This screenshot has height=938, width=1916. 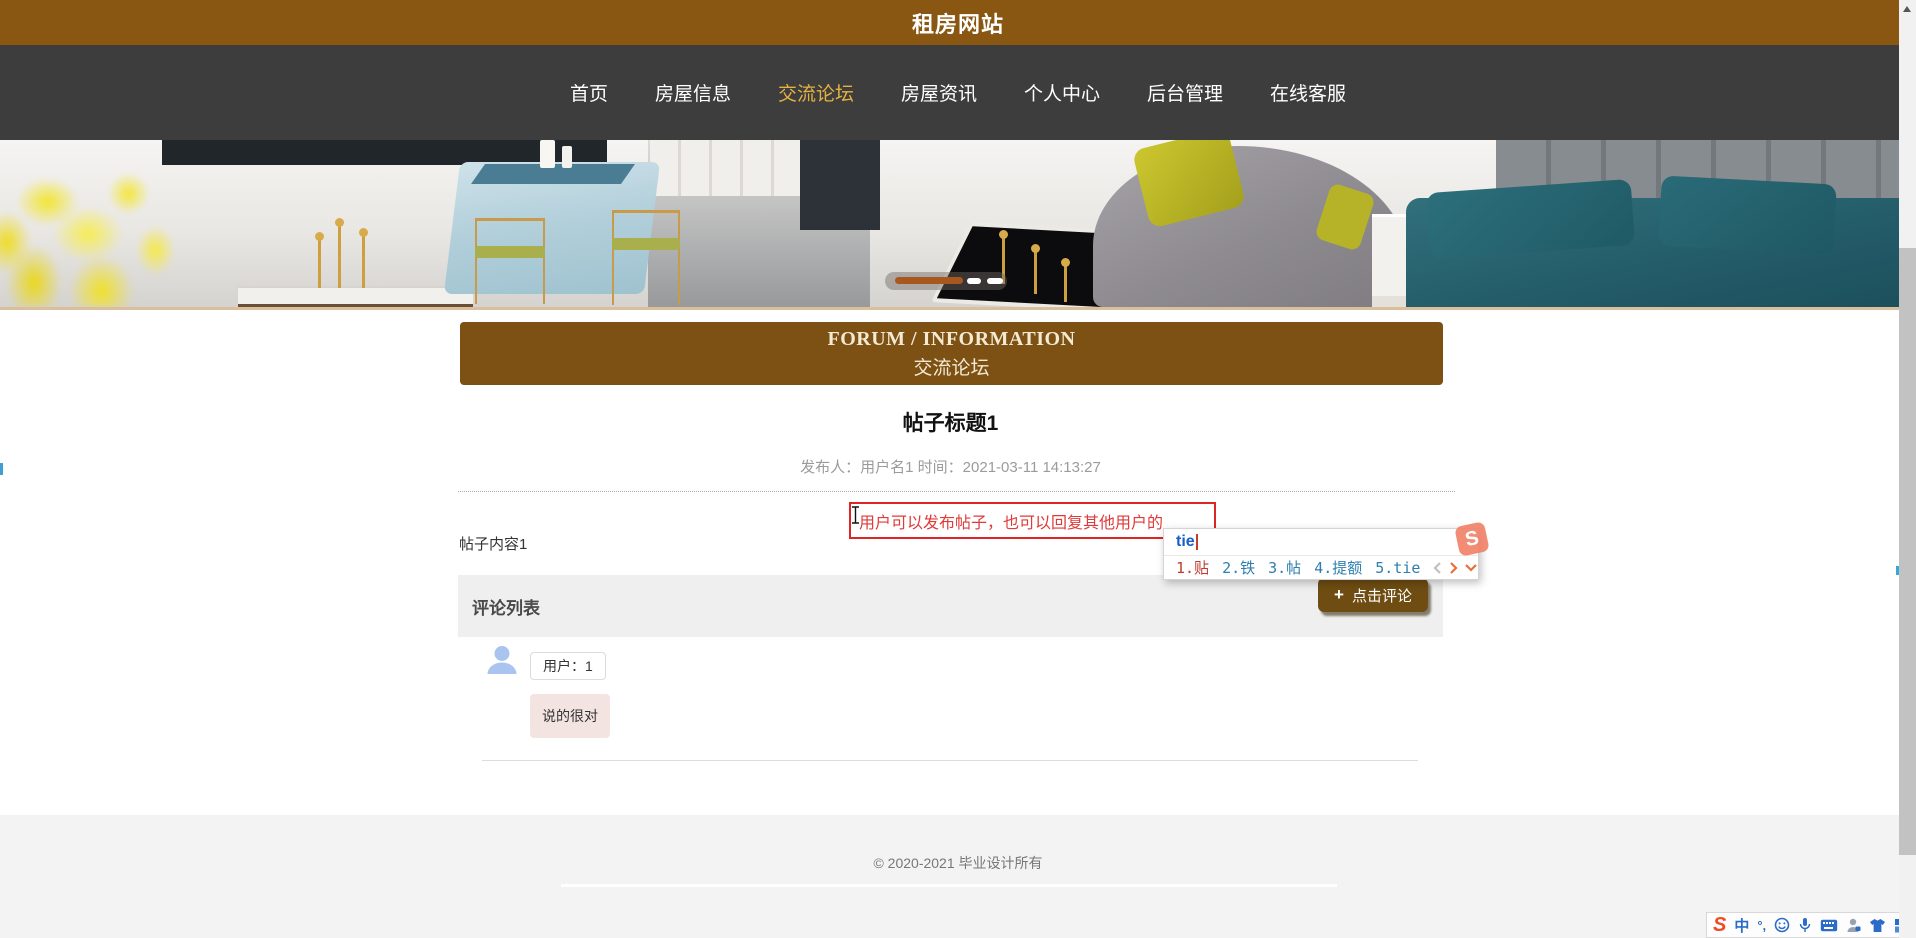 I want to click on ime-composition-row: tie, so click(x=1321, y=542).